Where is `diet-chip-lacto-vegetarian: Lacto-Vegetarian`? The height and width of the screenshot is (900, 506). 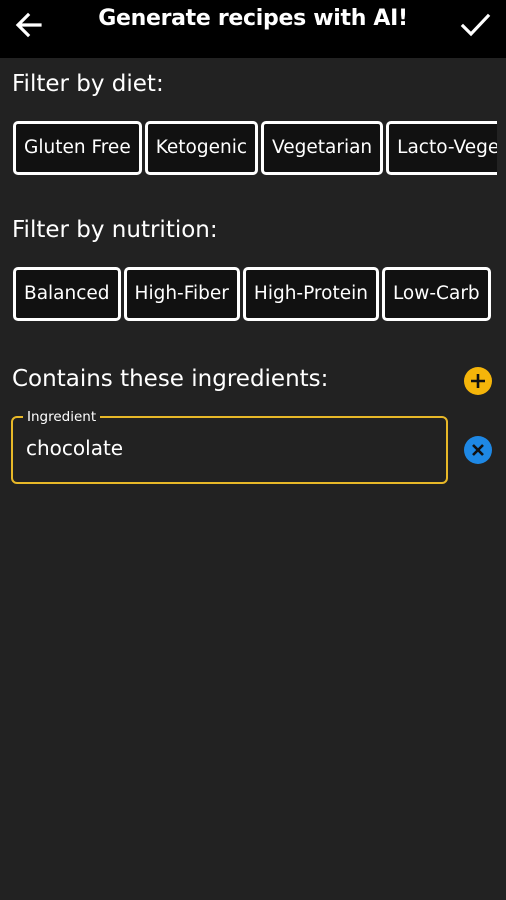
diet-chip-lacto-vegetarian: Lacto-Vegetarian is located at coordinates (441, 148).